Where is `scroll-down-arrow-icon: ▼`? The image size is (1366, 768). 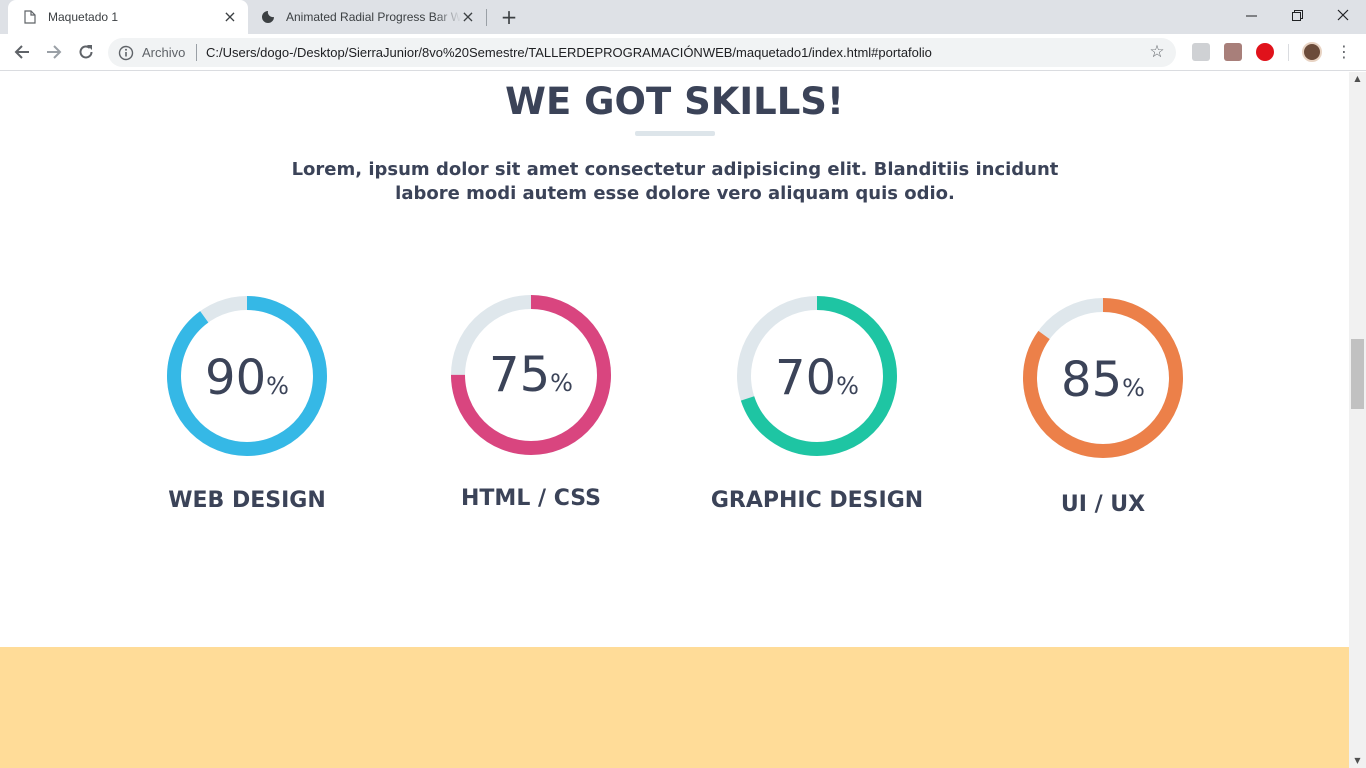
scroll-down-arrow-icon: ▼ is located at coordinates (1357, 761).